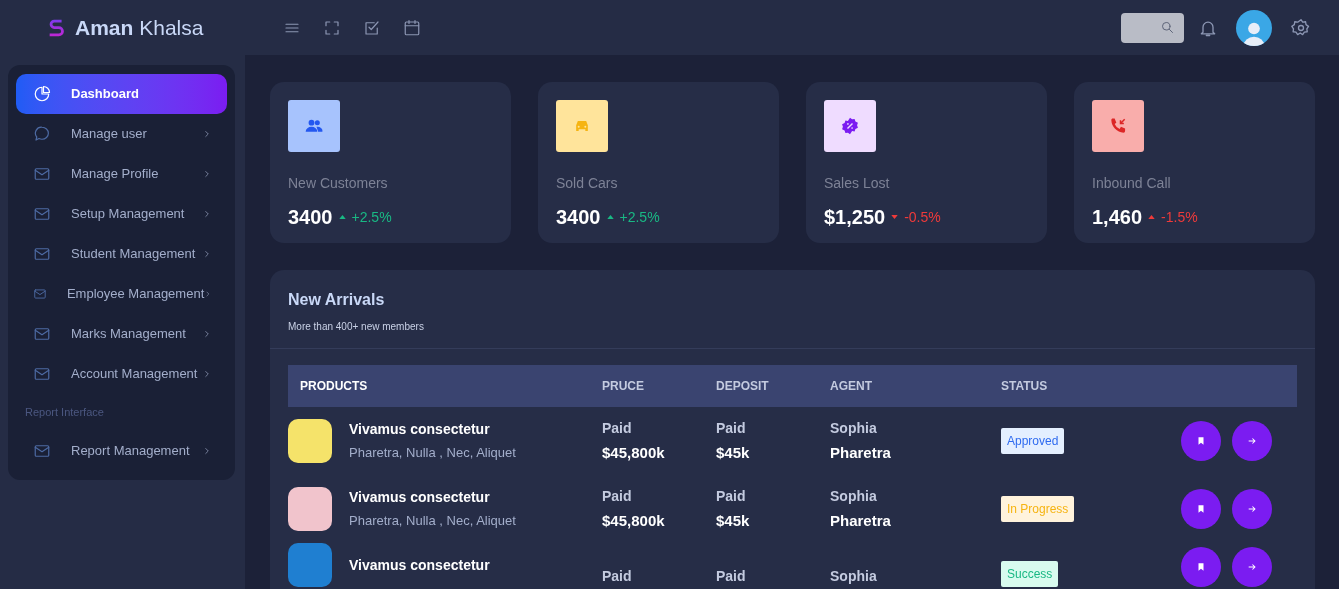 The image size is (1339, 589). What do you see at coordinates (121, 450) in the screenshot?
I see `sidebar-item: Report Management` at bounding box center [121, 450].